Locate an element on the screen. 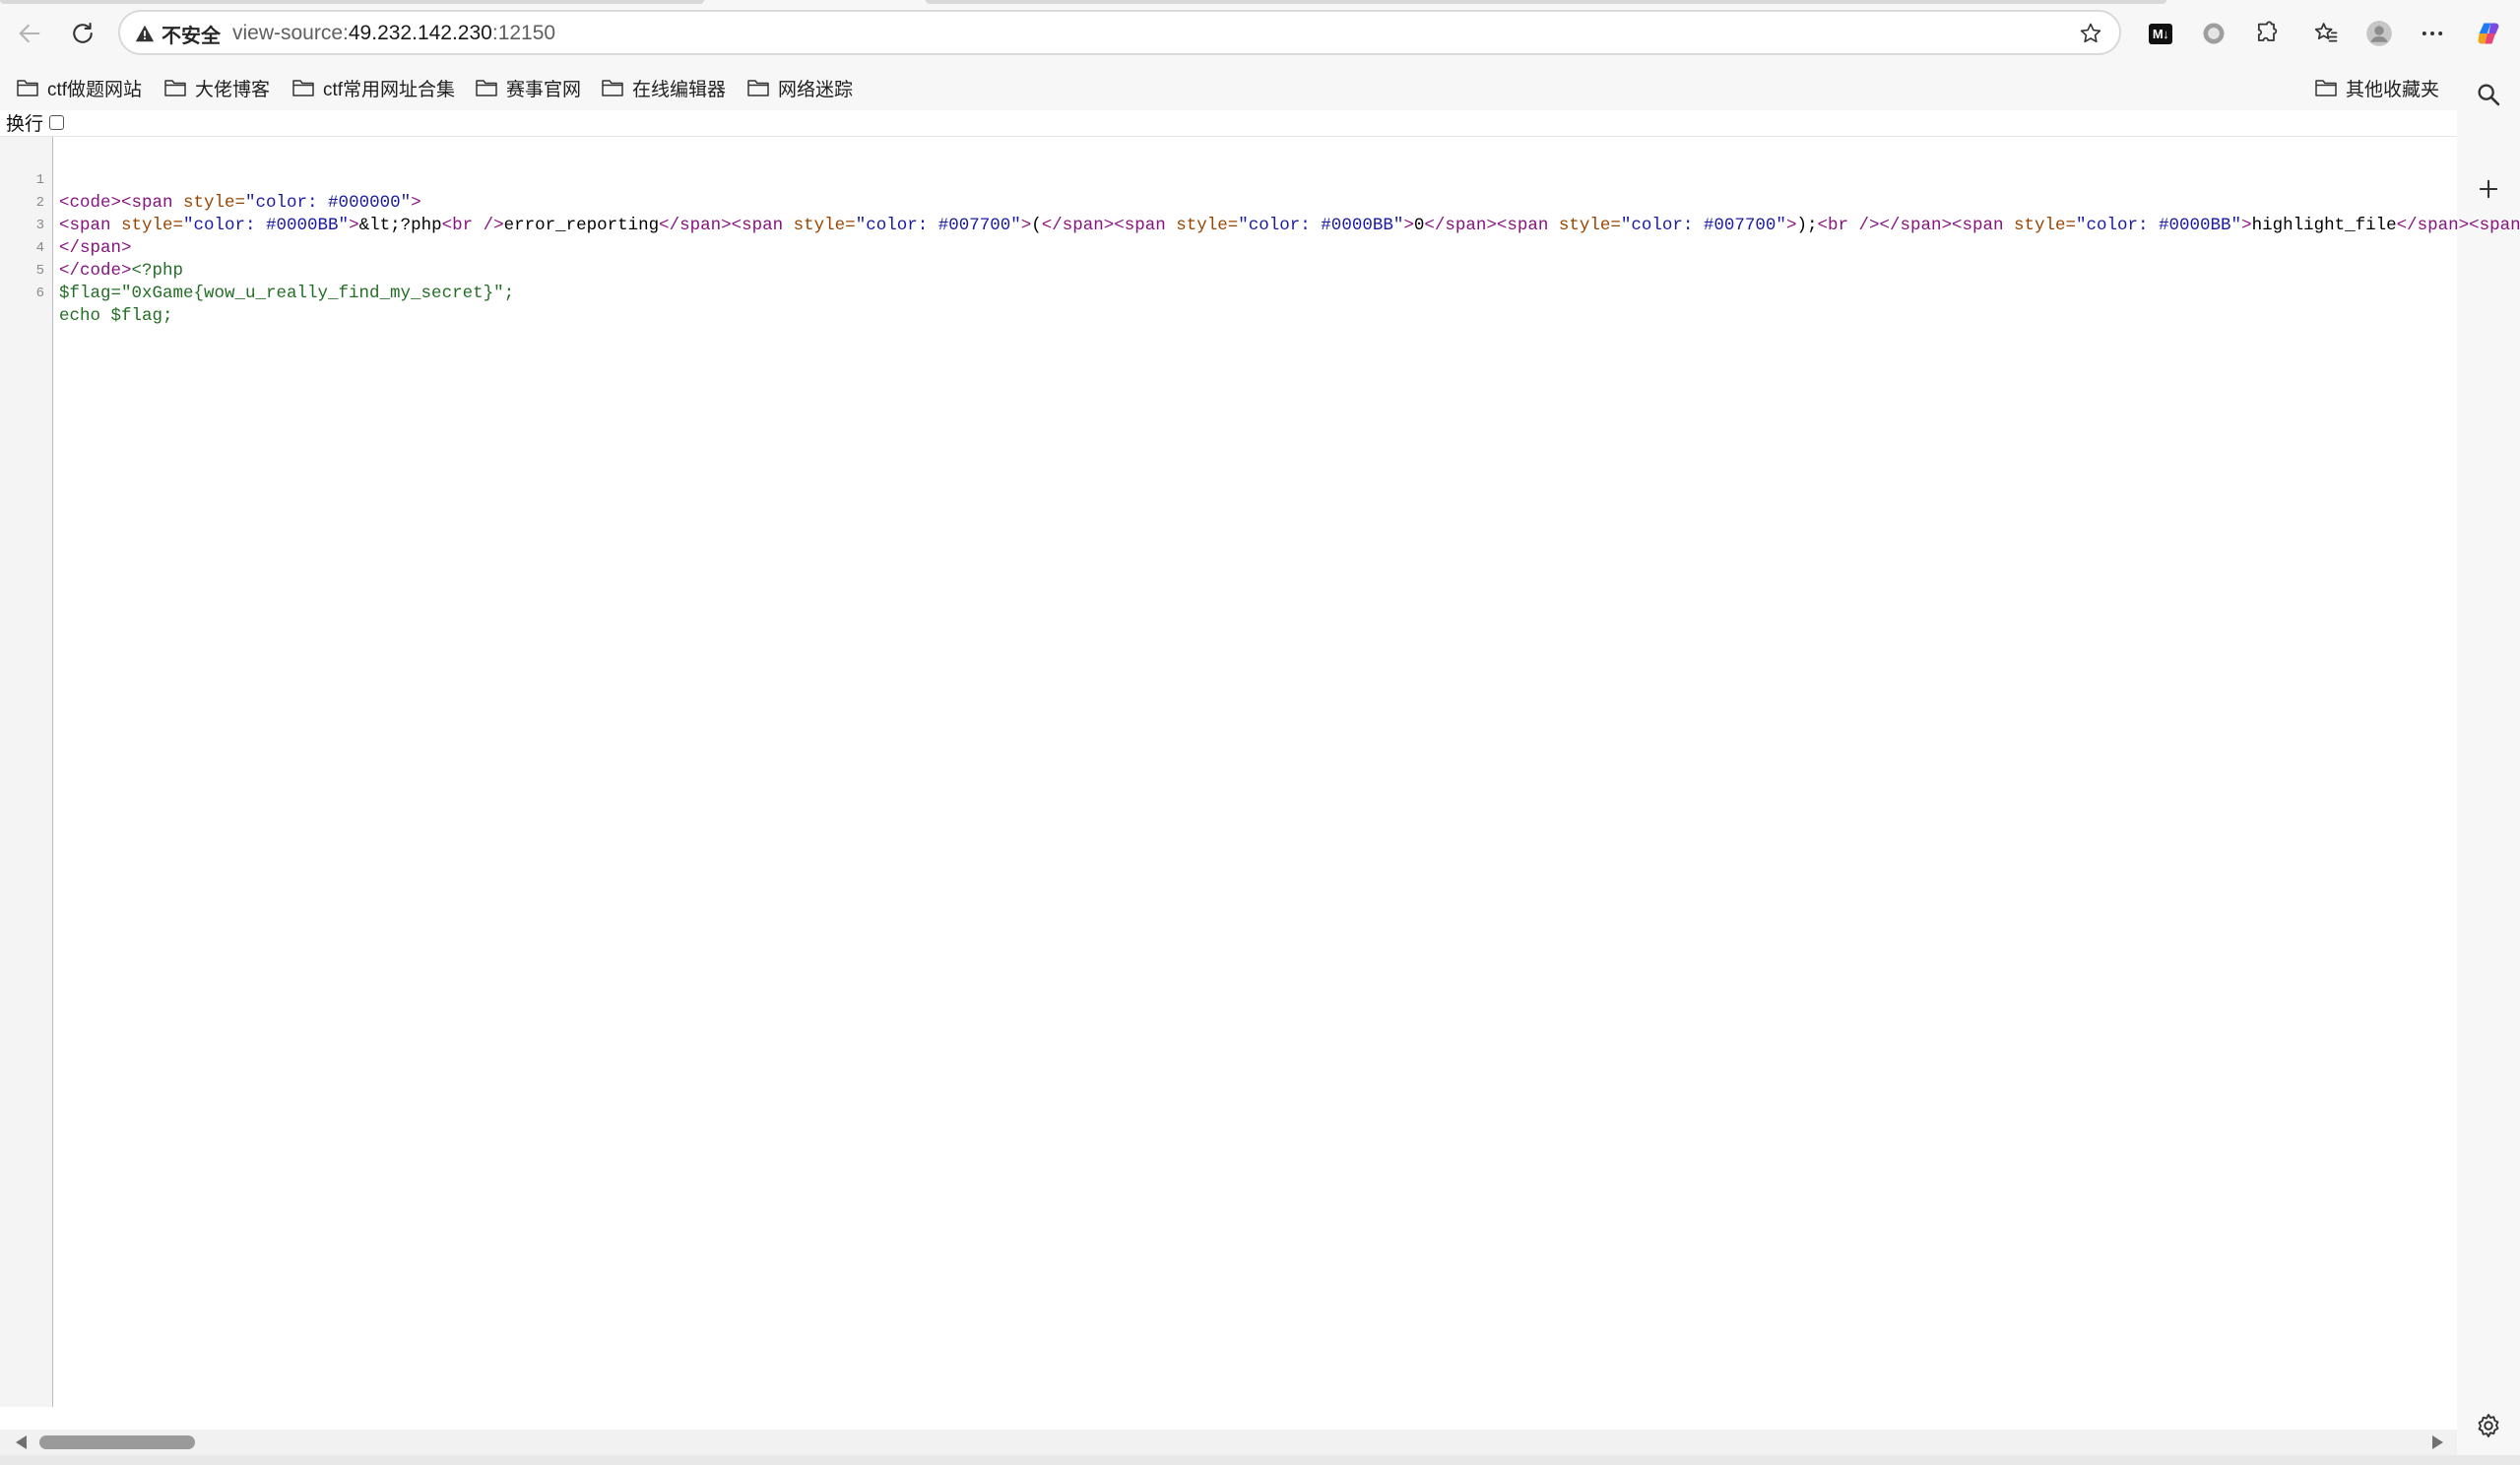 The height and width of the screenshot is (1465, 2520). gear-icon is located at coordinates (2488, 1425).